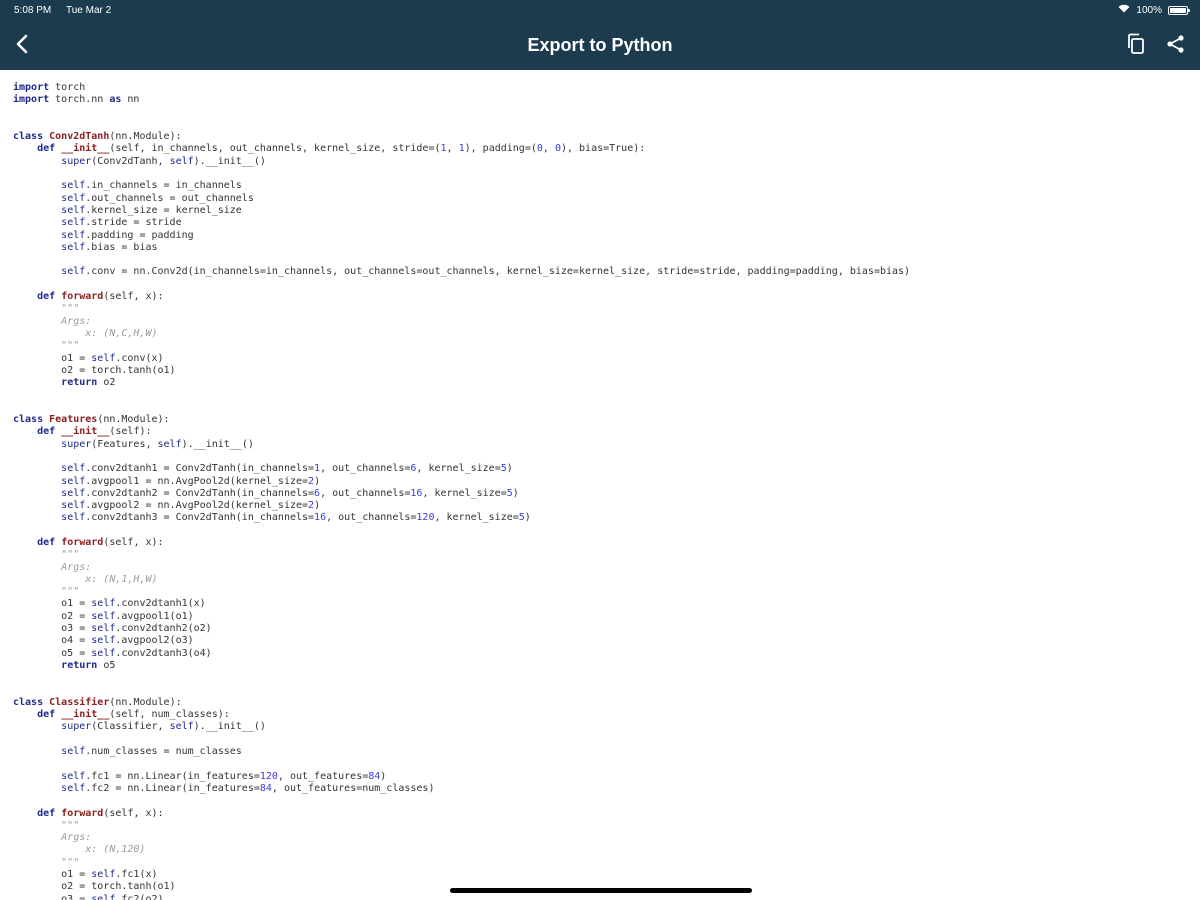 Image resolution: width=1200 pixels, height=900 pixels. Describe the element at coordinates (106, 383) in the screenshot. I see `code-token: o2` at that location.